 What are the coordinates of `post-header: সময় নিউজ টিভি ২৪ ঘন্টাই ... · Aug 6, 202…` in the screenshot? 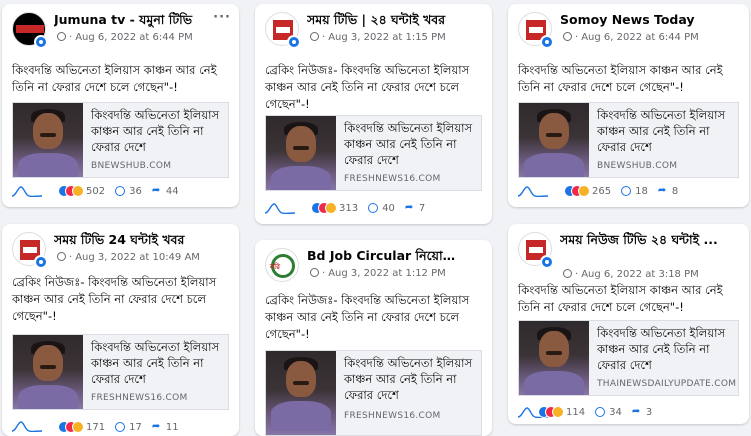 It's located at (629, 256).